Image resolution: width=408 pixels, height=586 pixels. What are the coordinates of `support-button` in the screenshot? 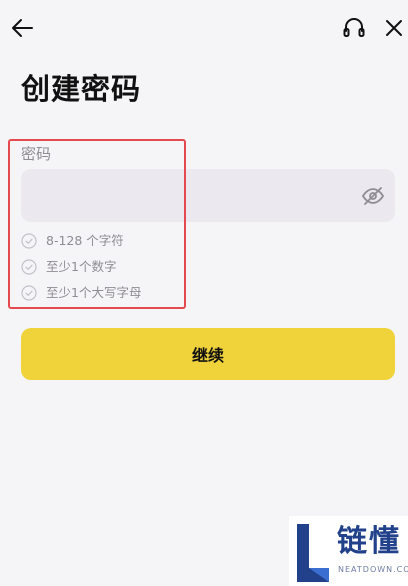 It's located at (354, 28).